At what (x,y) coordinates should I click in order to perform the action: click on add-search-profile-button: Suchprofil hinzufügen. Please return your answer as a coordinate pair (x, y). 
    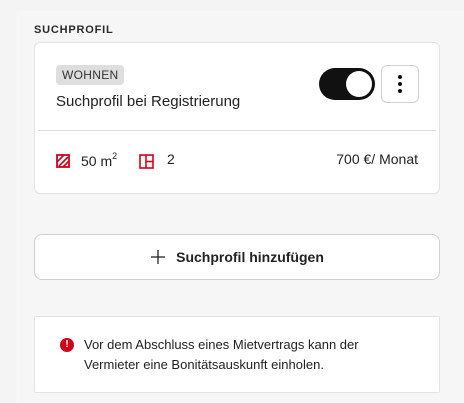
    Looking at the image, I should click on (237, 257).